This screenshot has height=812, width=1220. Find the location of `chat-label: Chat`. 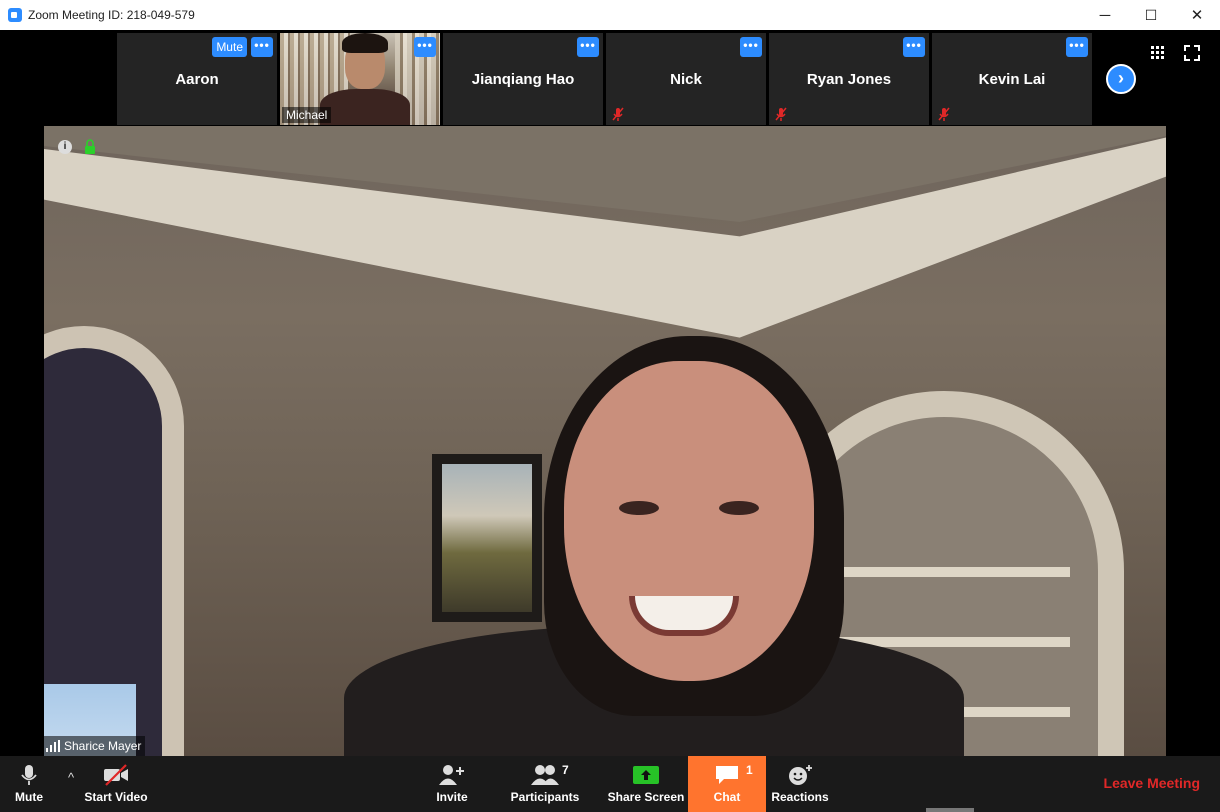

chat-label: Chat is located at coordinates (727, 797).